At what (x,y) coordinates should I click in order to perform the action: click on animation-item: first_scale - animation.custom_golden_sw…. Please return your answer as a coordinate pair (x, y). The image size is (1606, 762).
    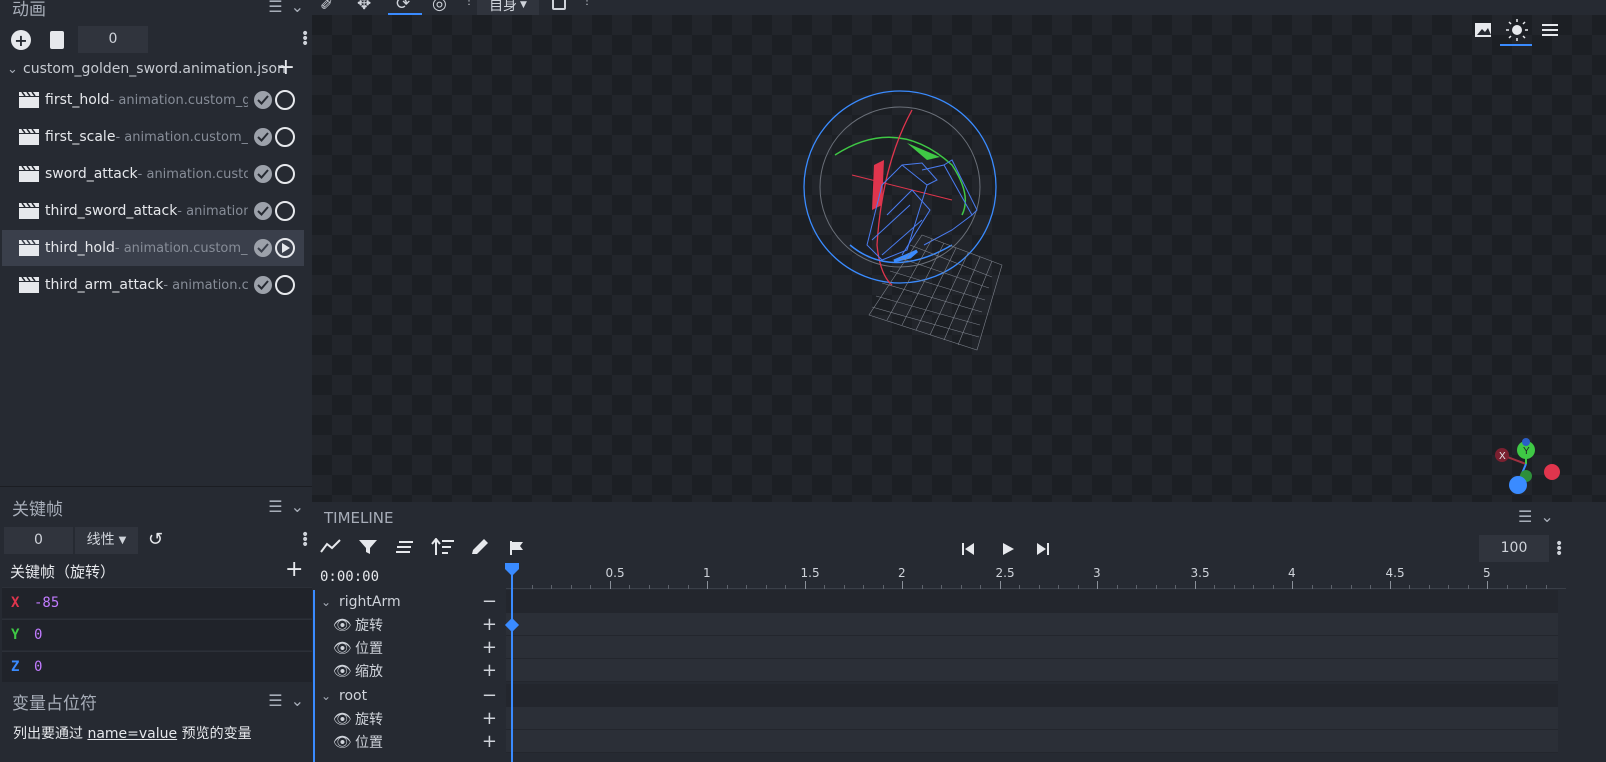
    Looking at the image, I should click on (153, 137).